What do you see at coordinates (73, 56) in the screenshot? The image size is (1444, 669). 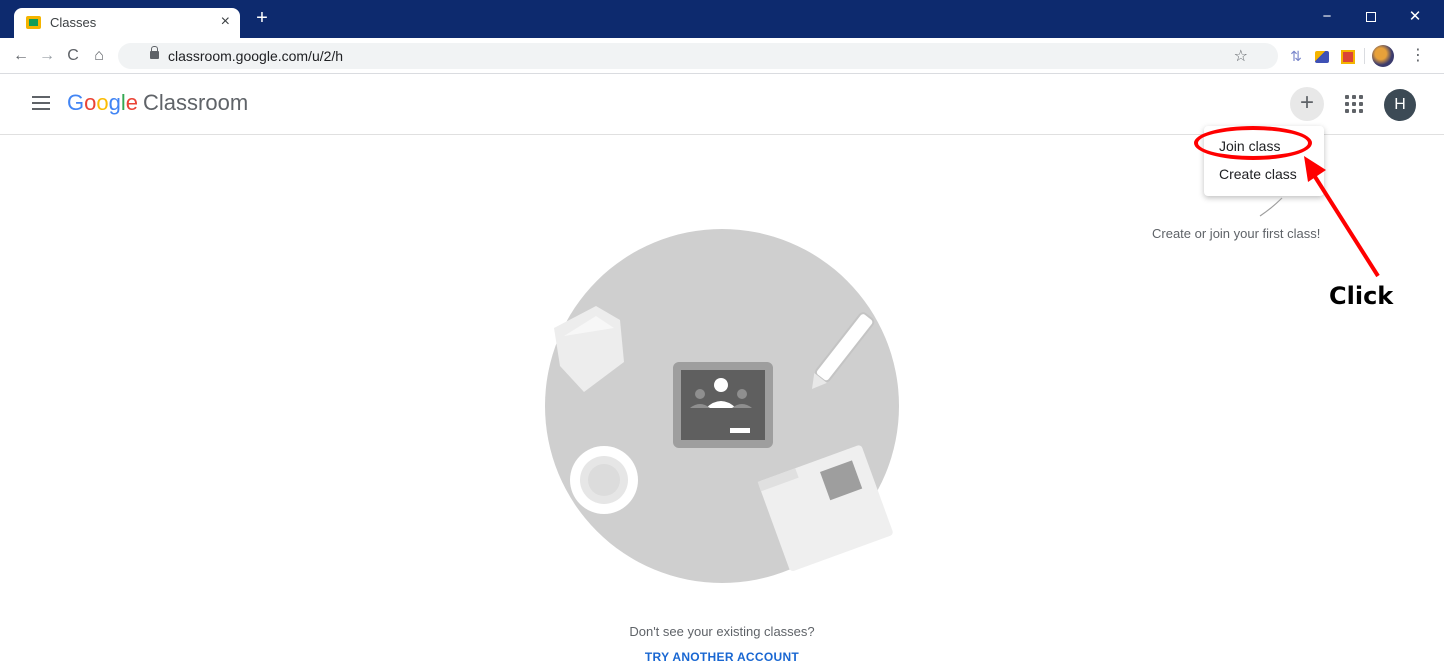 I see `reload-icon: C` at bounding box center [73, 56].